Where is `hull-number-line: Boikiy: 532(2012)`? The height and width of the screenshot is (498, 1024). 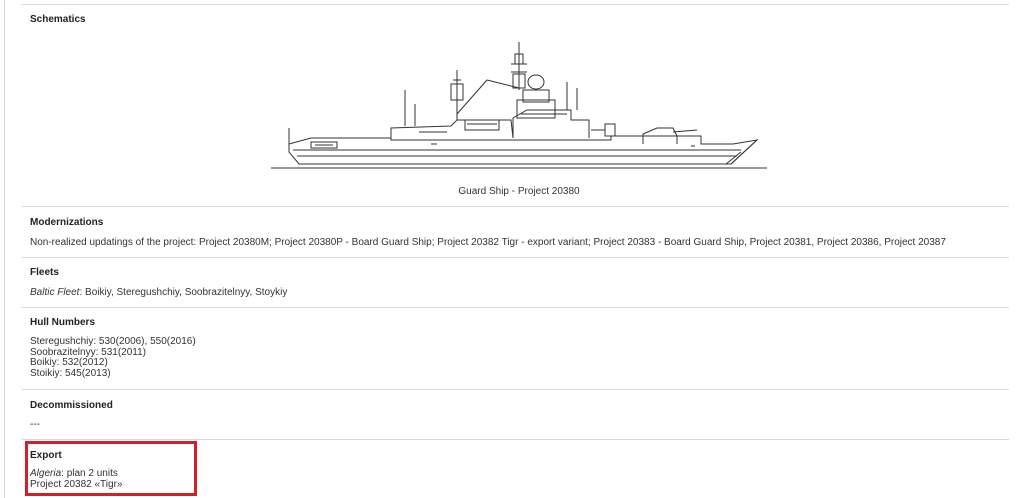
hull-number-line: Boikiy: 532(2012) is located at coordinates (69, 362).